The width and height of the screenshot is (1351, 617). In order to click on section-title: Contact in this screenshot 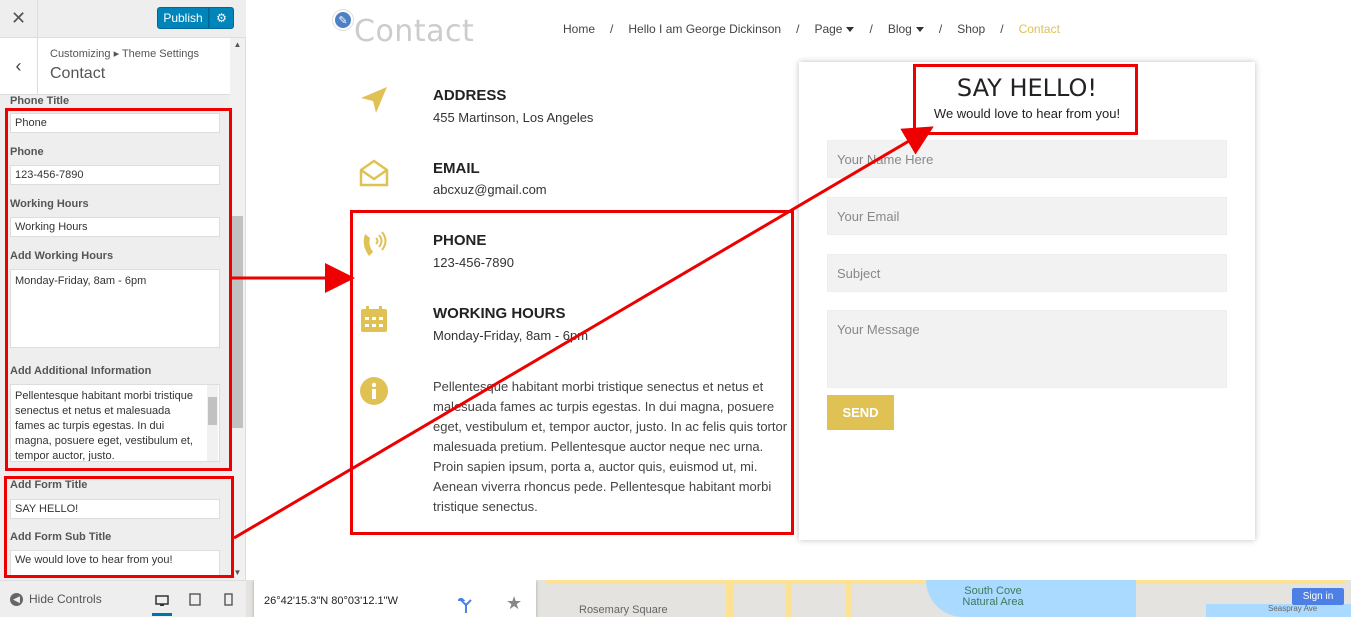, I will do `click(78, 73)`.